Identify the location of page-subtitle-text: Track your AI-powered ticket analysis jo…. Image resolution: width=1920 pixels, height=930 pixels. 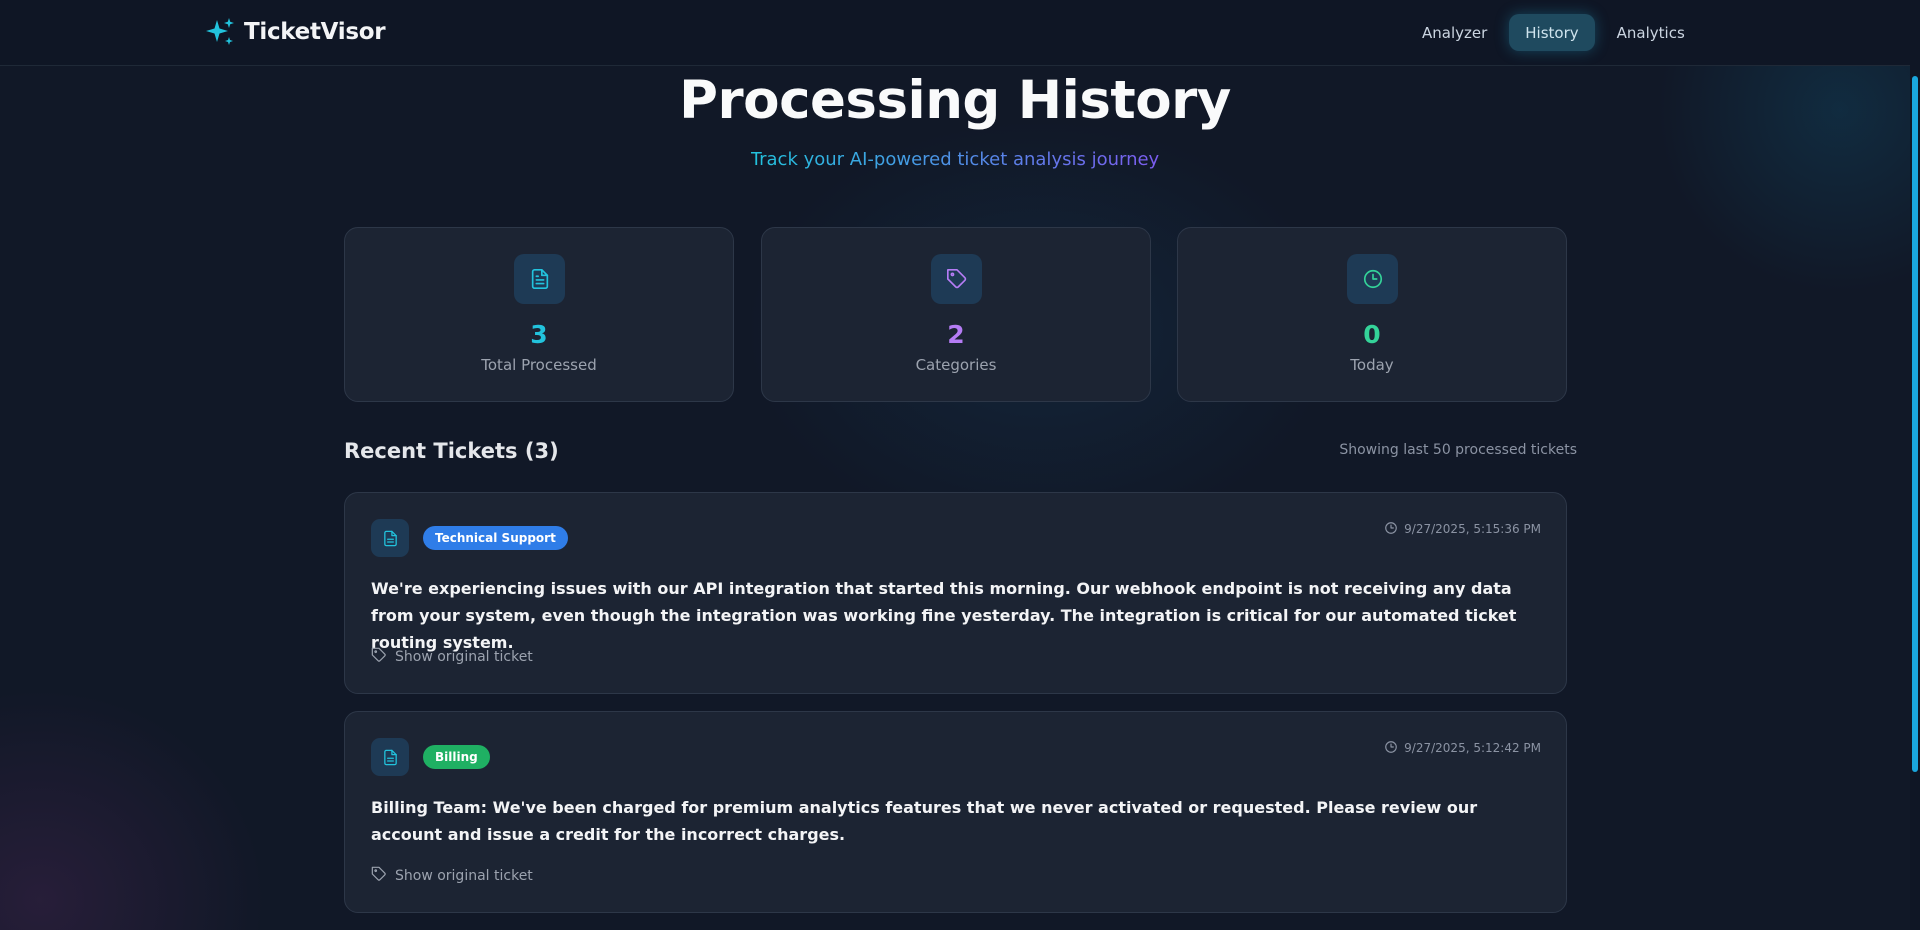
(955, 159).